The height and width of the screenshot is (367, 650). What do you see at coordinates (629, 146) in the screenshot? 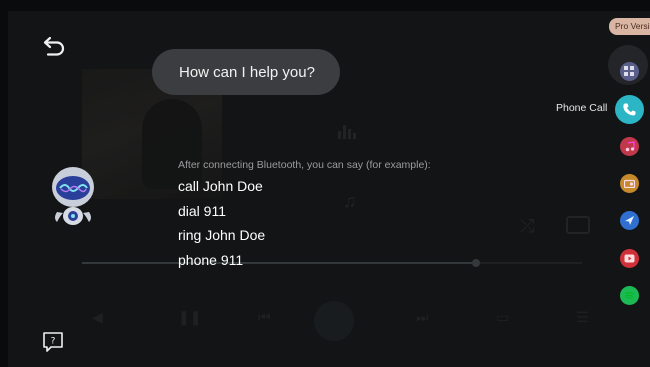
I see `music-icon` at bounding box center [629, 146].